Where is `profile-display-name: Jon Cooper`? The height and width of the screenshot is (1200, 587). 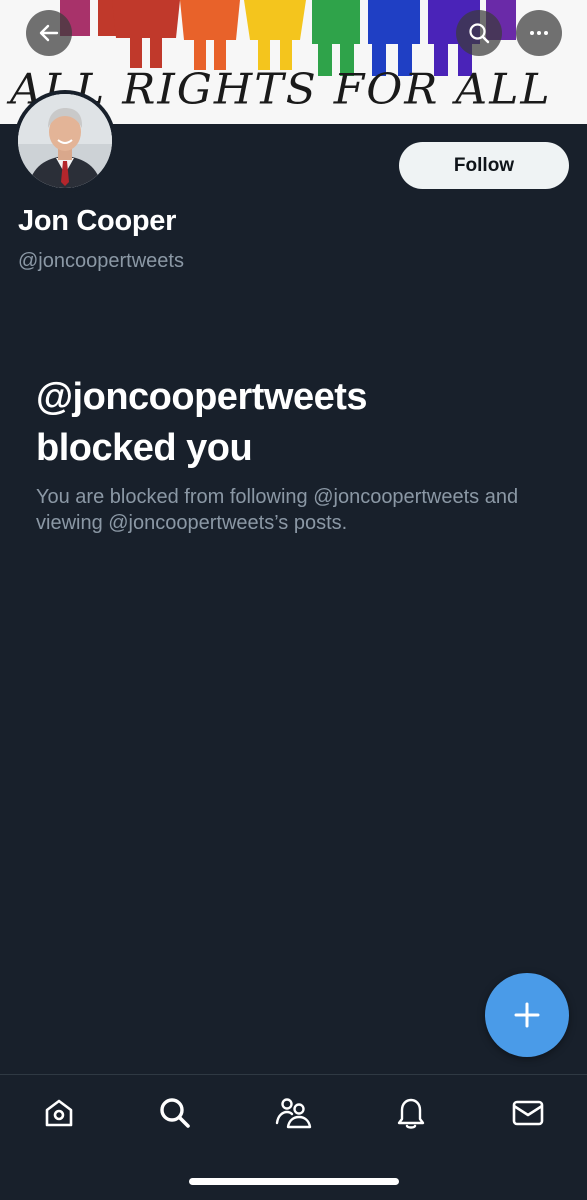 profile-display-name: Jon Cooper is located at coordinates (97, 221).